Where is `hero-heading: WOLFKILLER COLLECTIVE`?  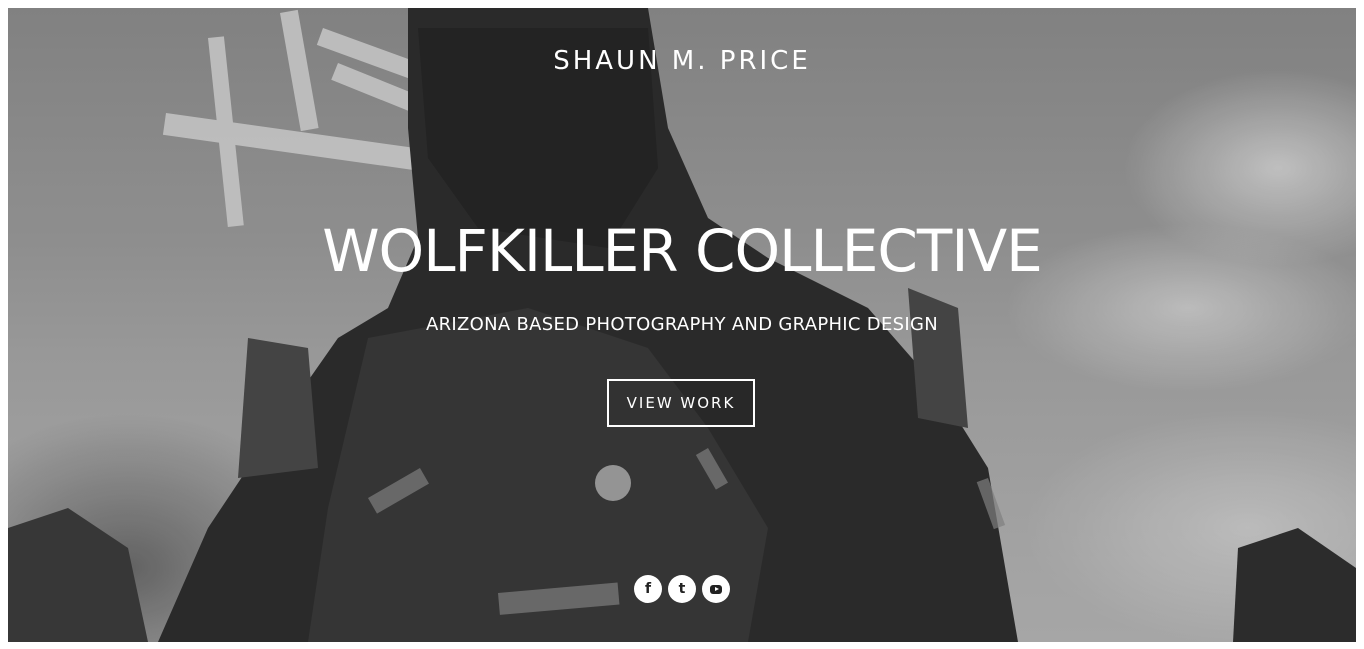
hero-heading: WOLFKILLER COLLECTIVE is located at coordinates (682, 251).